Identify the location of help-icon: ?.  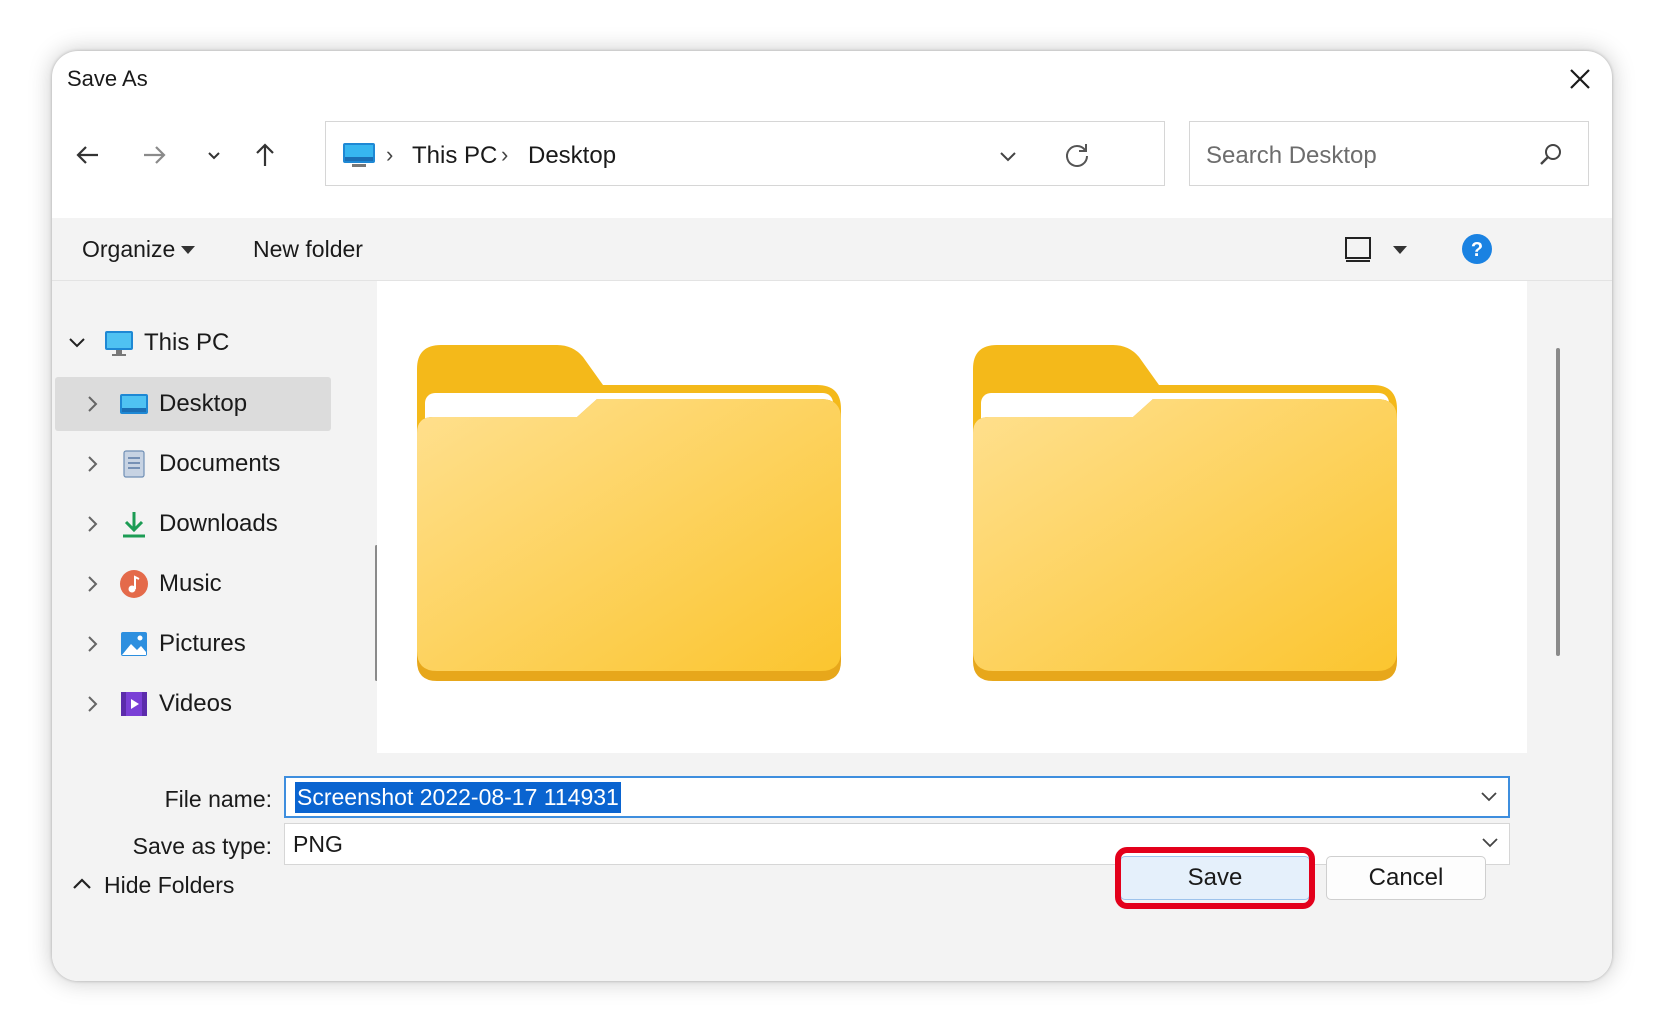
(1477, 249).